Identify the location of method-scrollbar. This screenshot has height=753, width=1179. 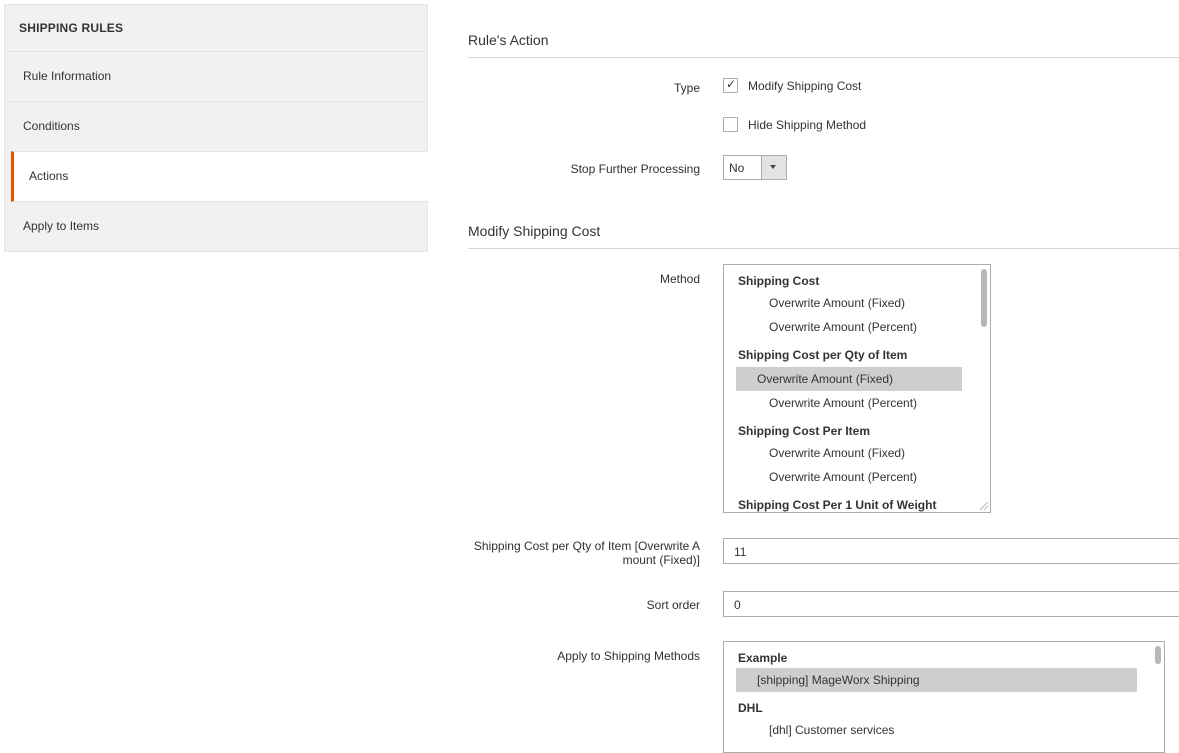
(984, 298).